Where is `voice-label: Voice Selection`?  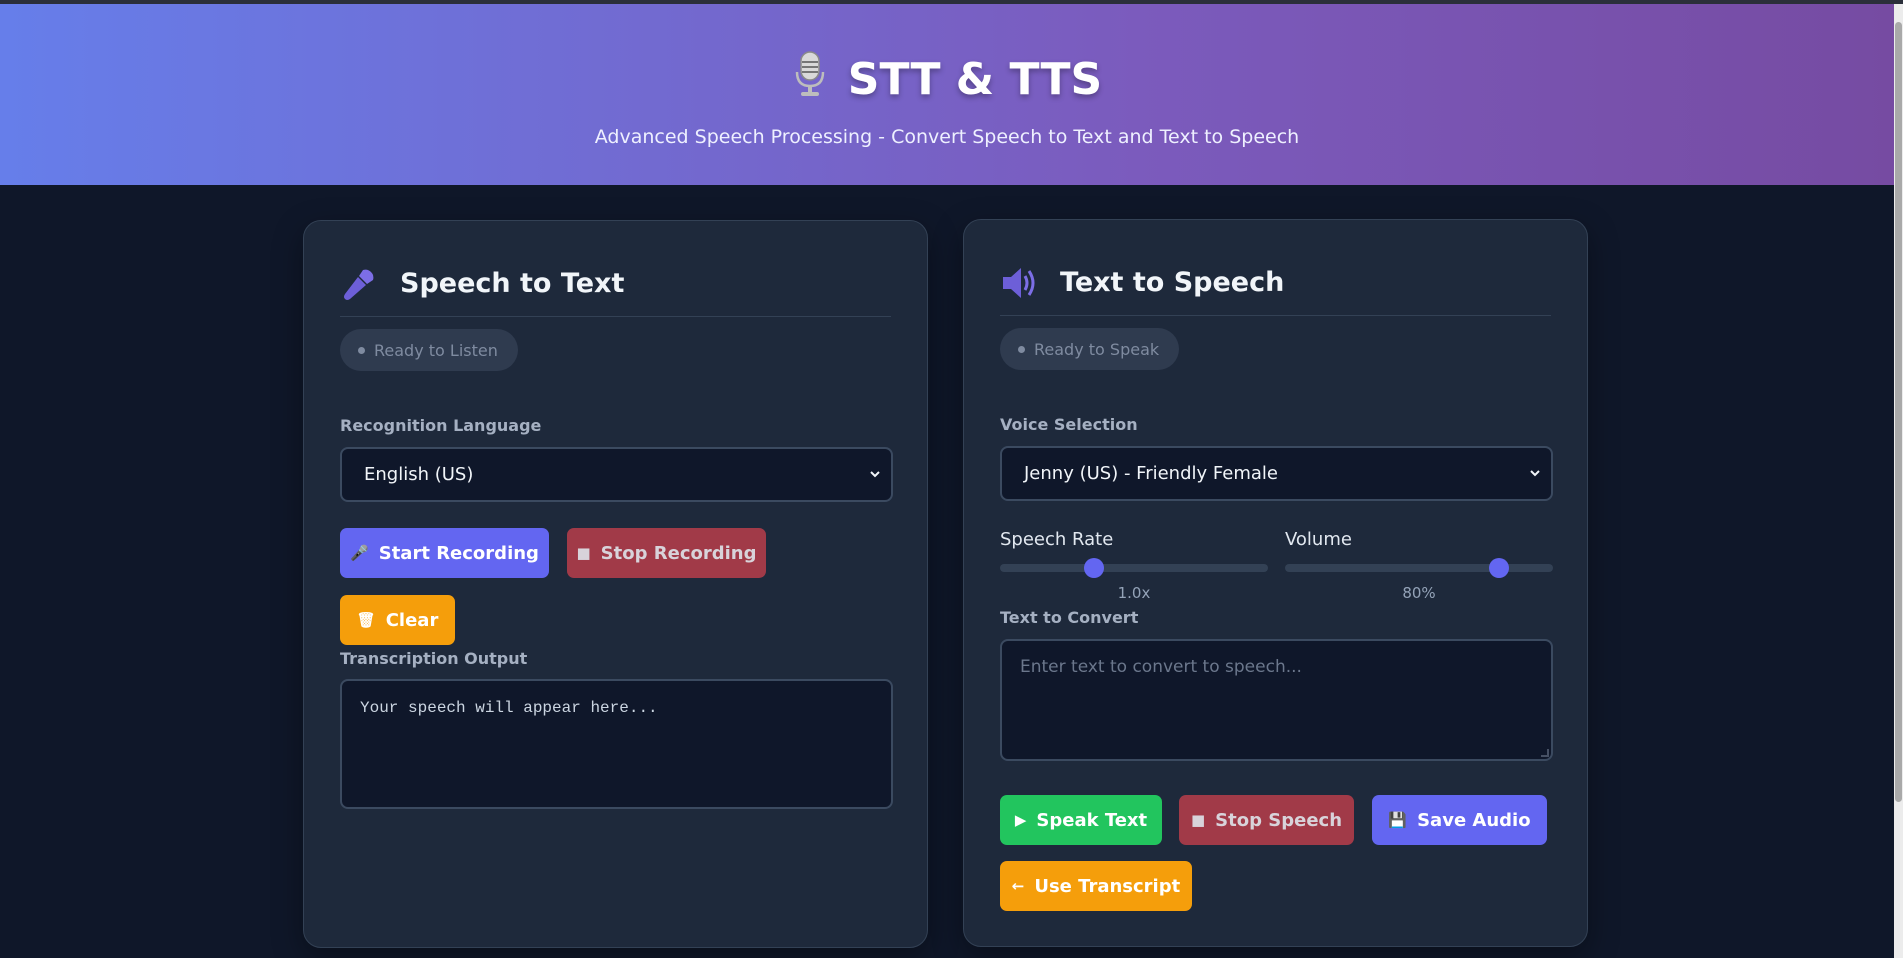
voice-label: Voice Selection is located at coordinates (1069, 424).